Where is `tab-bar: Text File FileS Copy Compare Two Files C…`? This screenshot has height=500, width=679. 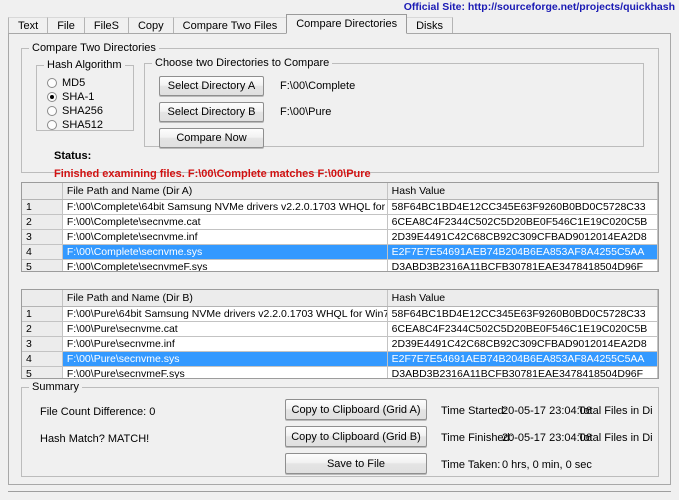
tab-bar: Text File FileS Copy Compare Two Files C… is located at coordinates (339, 24).